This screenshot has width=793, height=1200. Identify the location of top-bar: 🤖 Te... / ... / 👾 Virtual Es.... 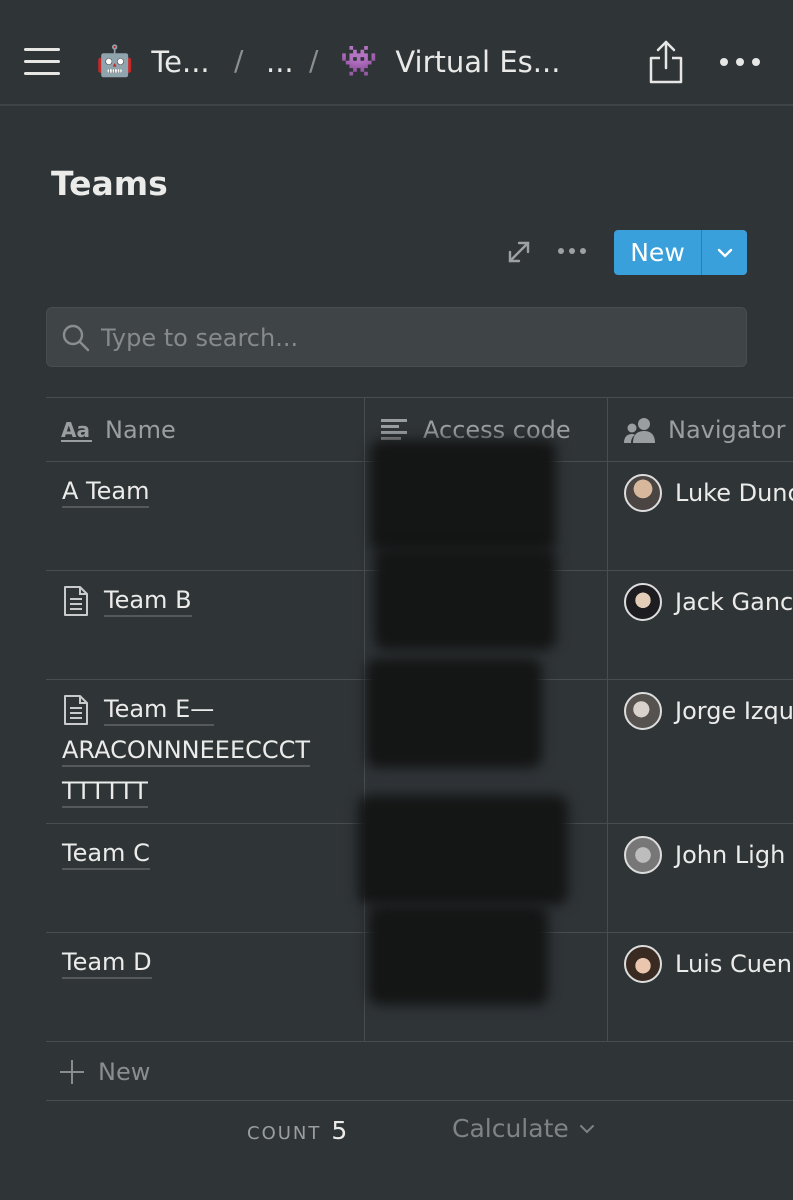
(396, 53).